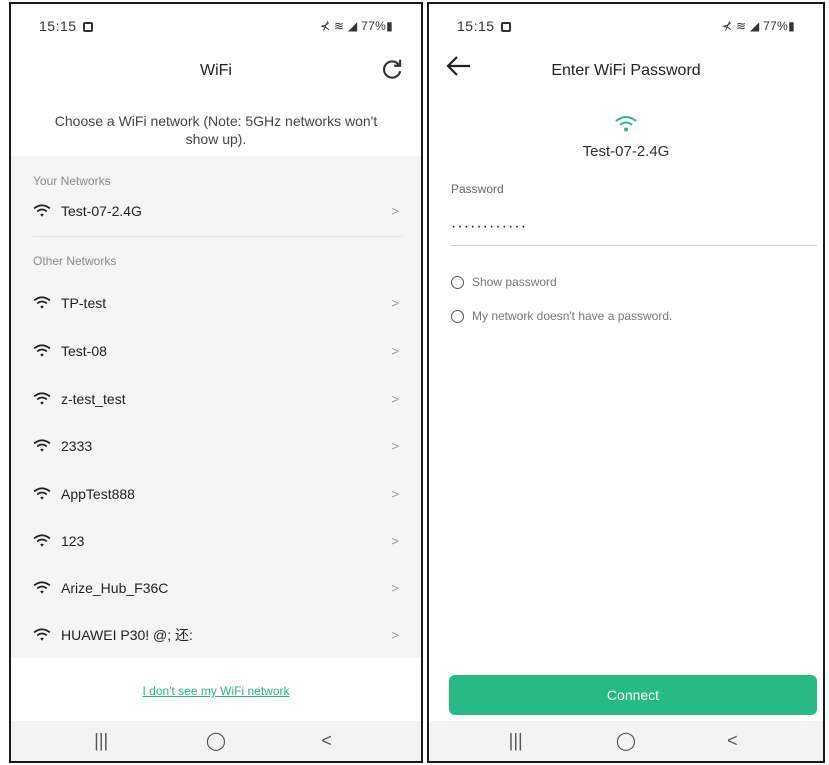 Image resolution: width=829 pixels, height=765 pixels. I want to click on network-row: HUAWEI P30! @; 还: >, so click(216, 635).